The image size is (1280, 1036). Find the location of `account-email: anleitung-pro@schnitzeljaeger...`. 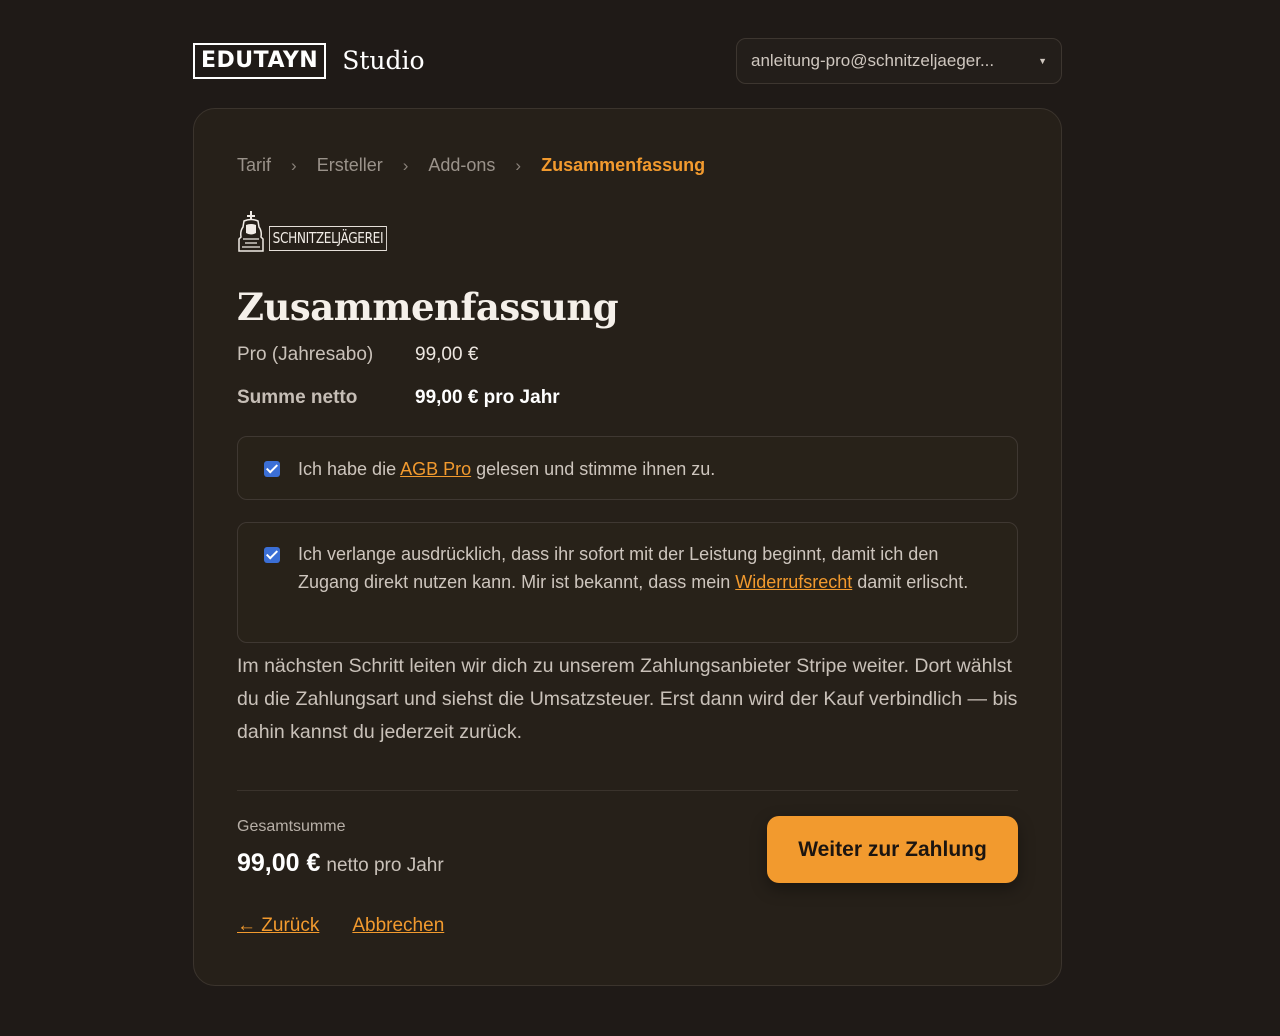

account-email: anleitung-pro@schnitzeljaeger... is located at coordinates (873, 60).